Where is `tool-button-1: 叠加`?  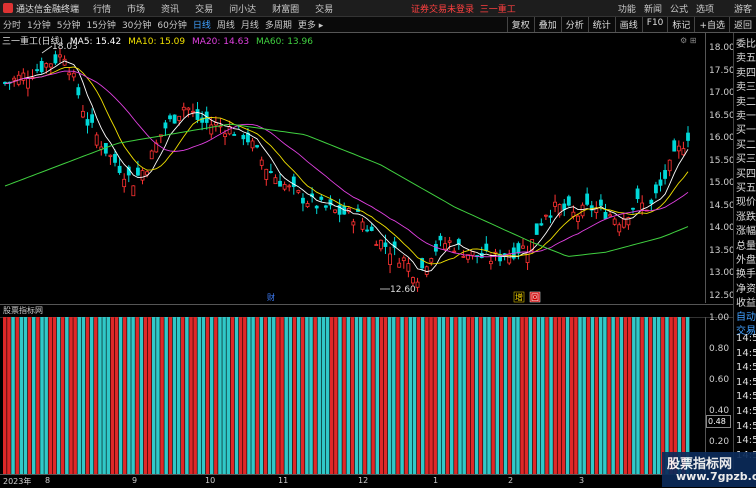 tool-button-1: 叠加 is located at coordinates (547, 24).